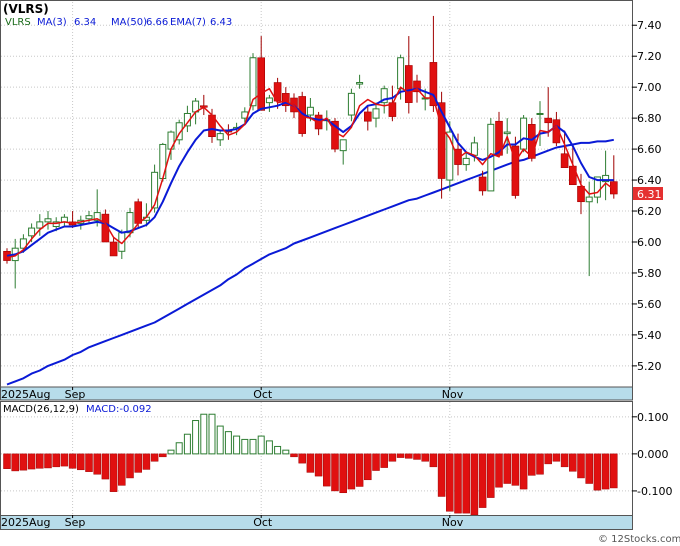  Describe the element at coordinates (653, 417) in the screenshot. I see `macd-y-tick-label: 0.100` at that location.